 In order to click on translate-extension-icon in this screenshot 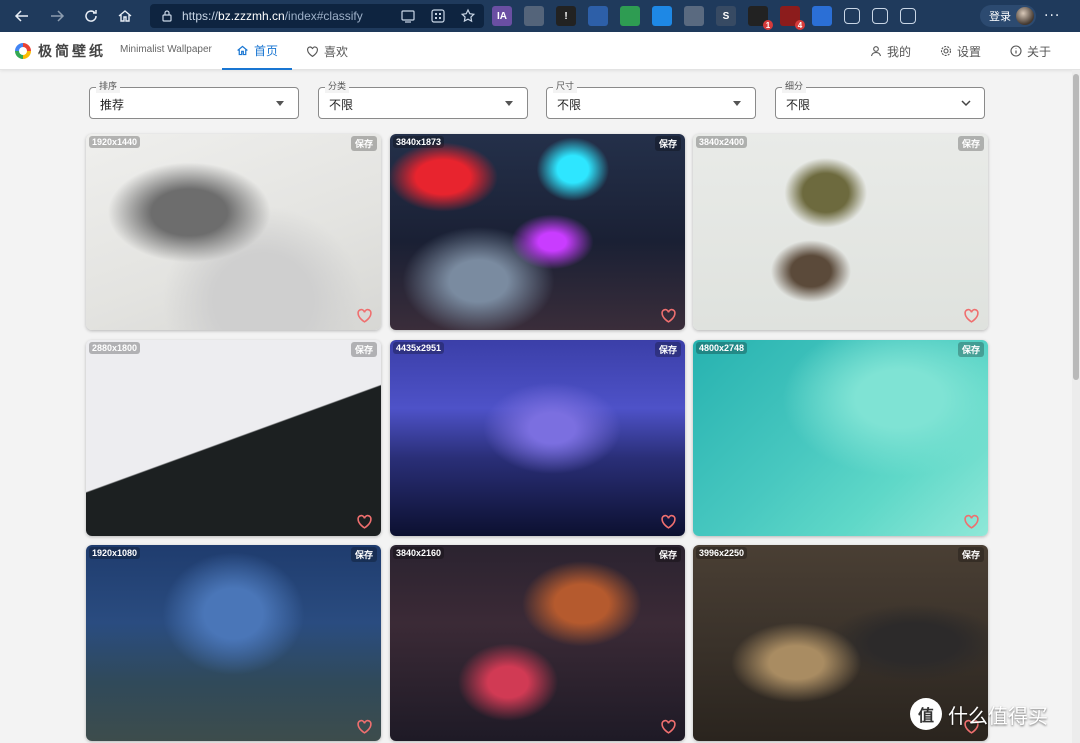, I will do `click(822, 16)`.